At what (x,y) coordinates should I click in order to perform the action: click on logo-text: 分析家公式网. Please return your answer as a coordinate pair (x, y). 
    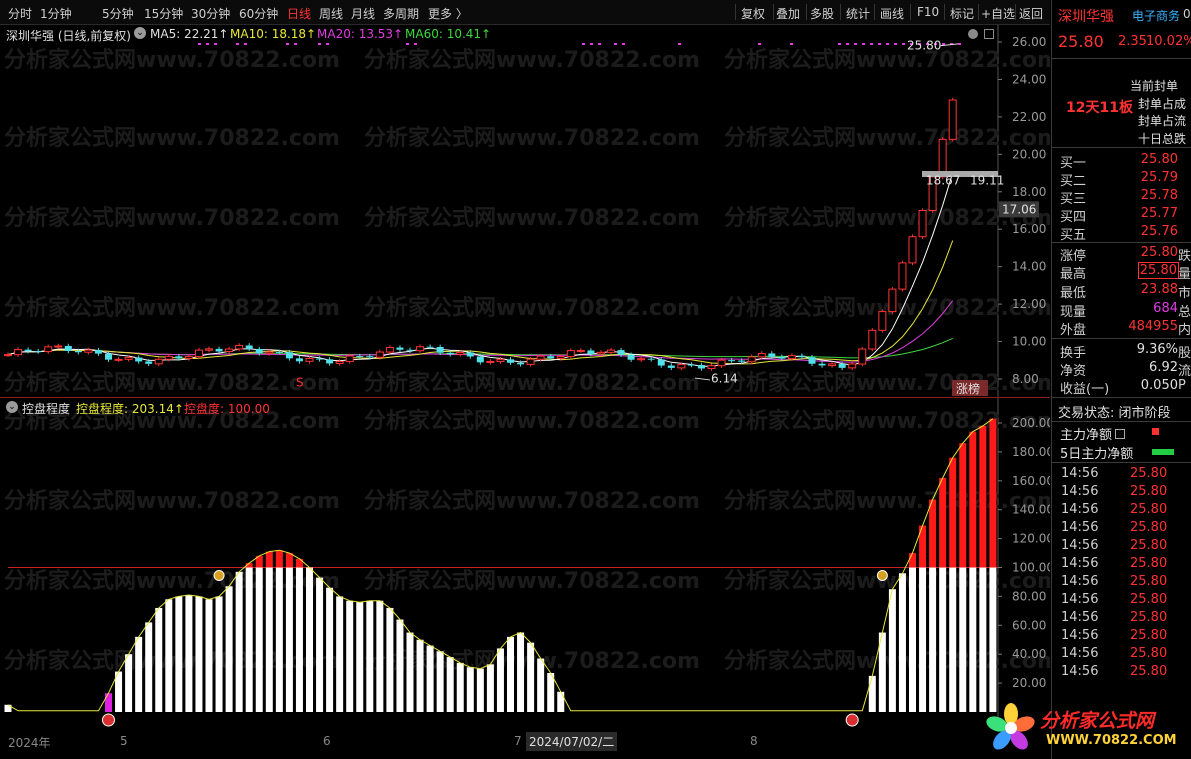
    Looking at the image, I should click on (1097, 721).